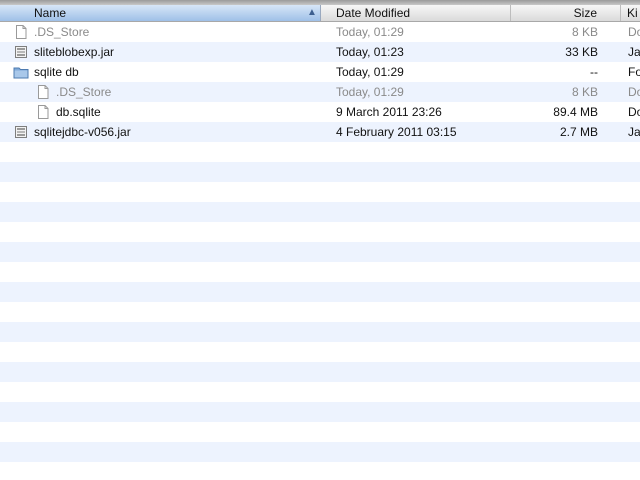 Image resolution: width=640 pixels, height=480 pixels. Describe the element at coordinates (575, 112) in the screenshot. I see `file-size: 89.4 MB` at that location.